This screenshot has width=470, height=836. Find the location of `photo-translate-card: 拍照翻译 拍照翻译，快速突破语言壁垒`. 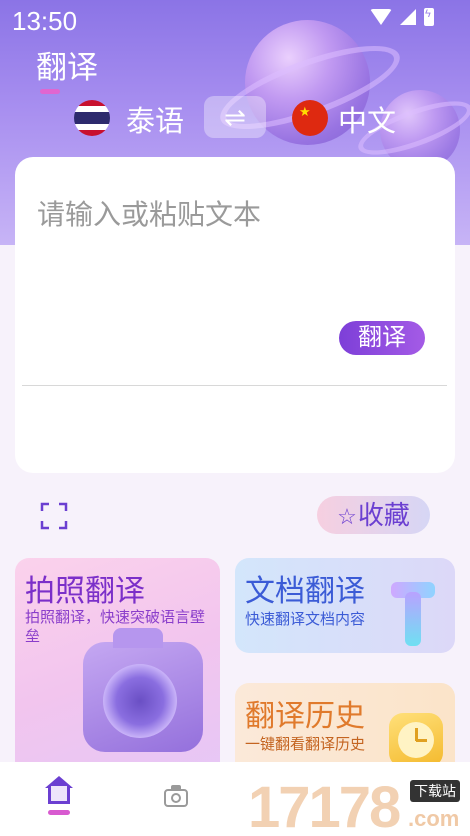

photo-translate-card: 拍照翻译 拍照翻译，快速突破语言壁垒 is located at coordinates (117, 668).